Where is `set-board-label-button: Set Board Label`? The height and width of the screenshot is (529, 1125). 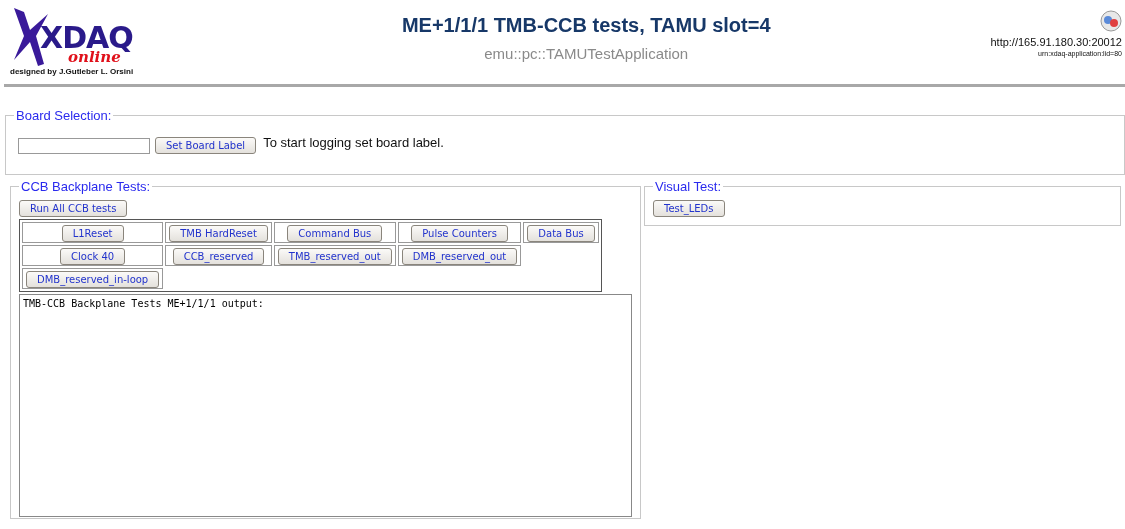 set-board-label-button: Set Board Label is located at coordinates (206, 145).